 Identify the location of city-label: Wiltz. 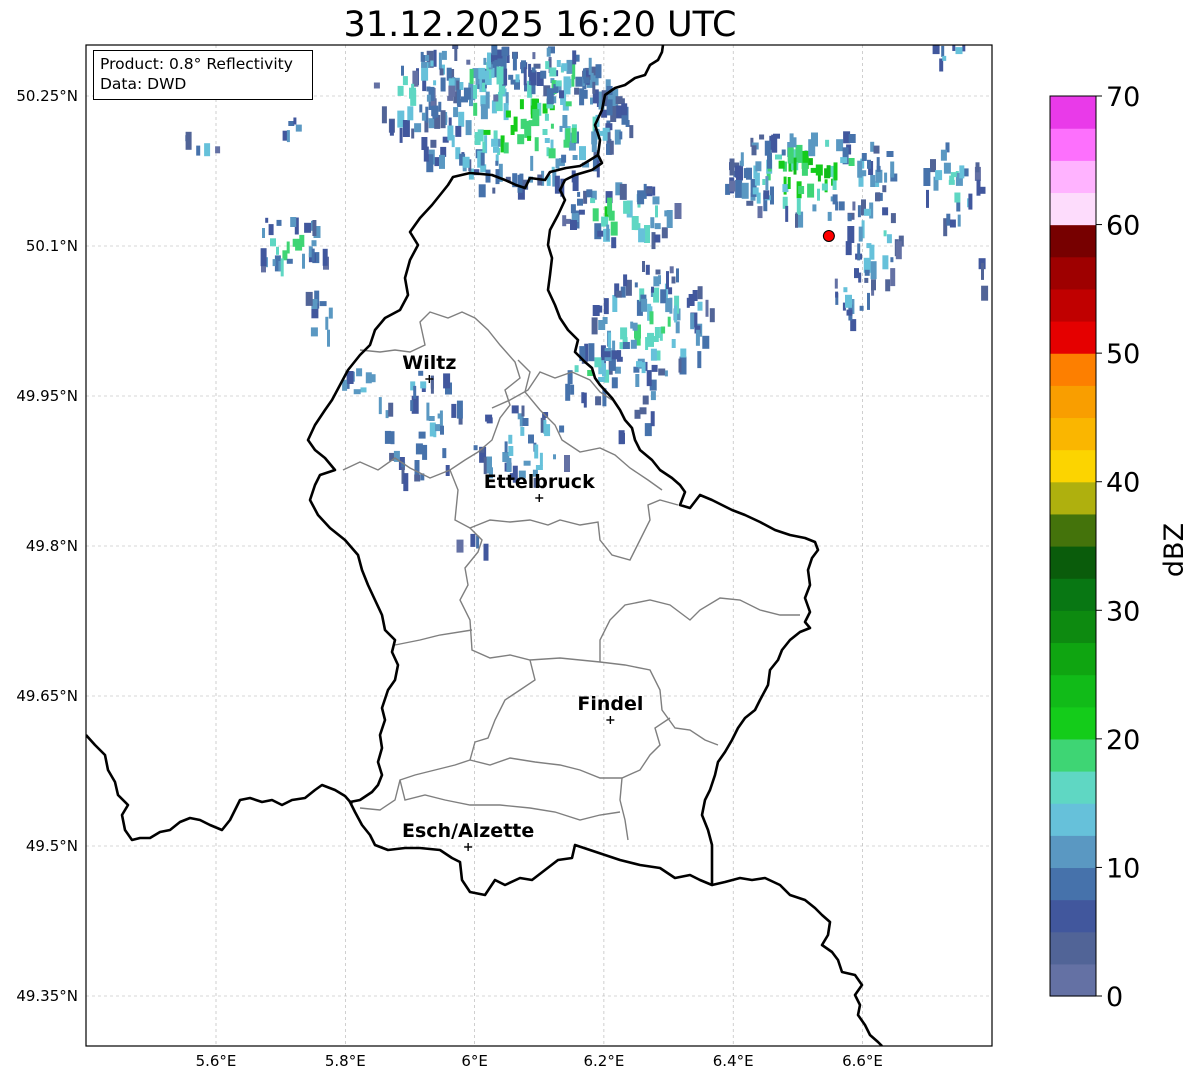
(429, 363).